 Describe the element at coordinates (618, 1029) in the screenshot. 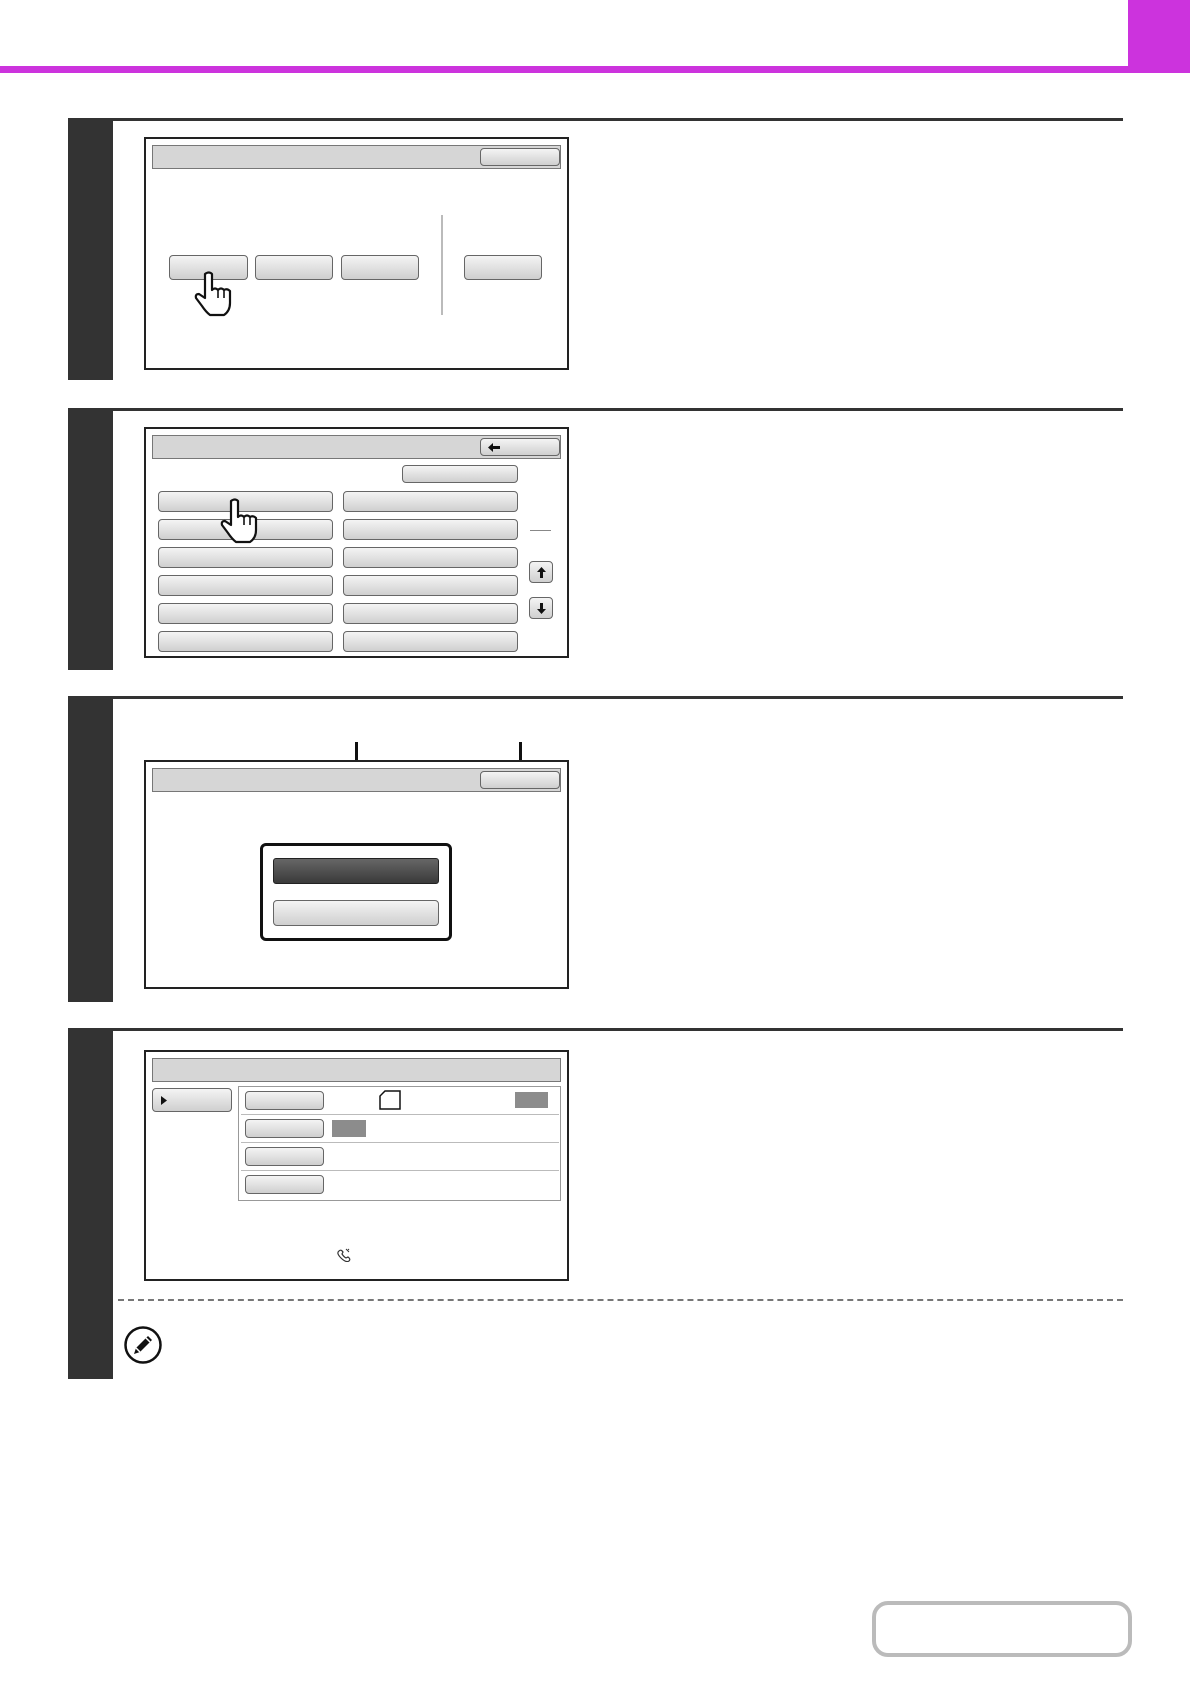

I see `step-4-rule` at that location.